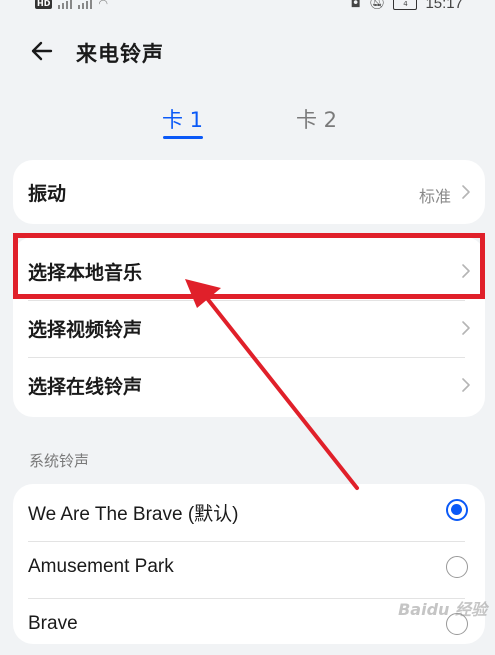 The height and width of the screenshot is (655, 495). I want to click on signal-icon, so click(65, 4).